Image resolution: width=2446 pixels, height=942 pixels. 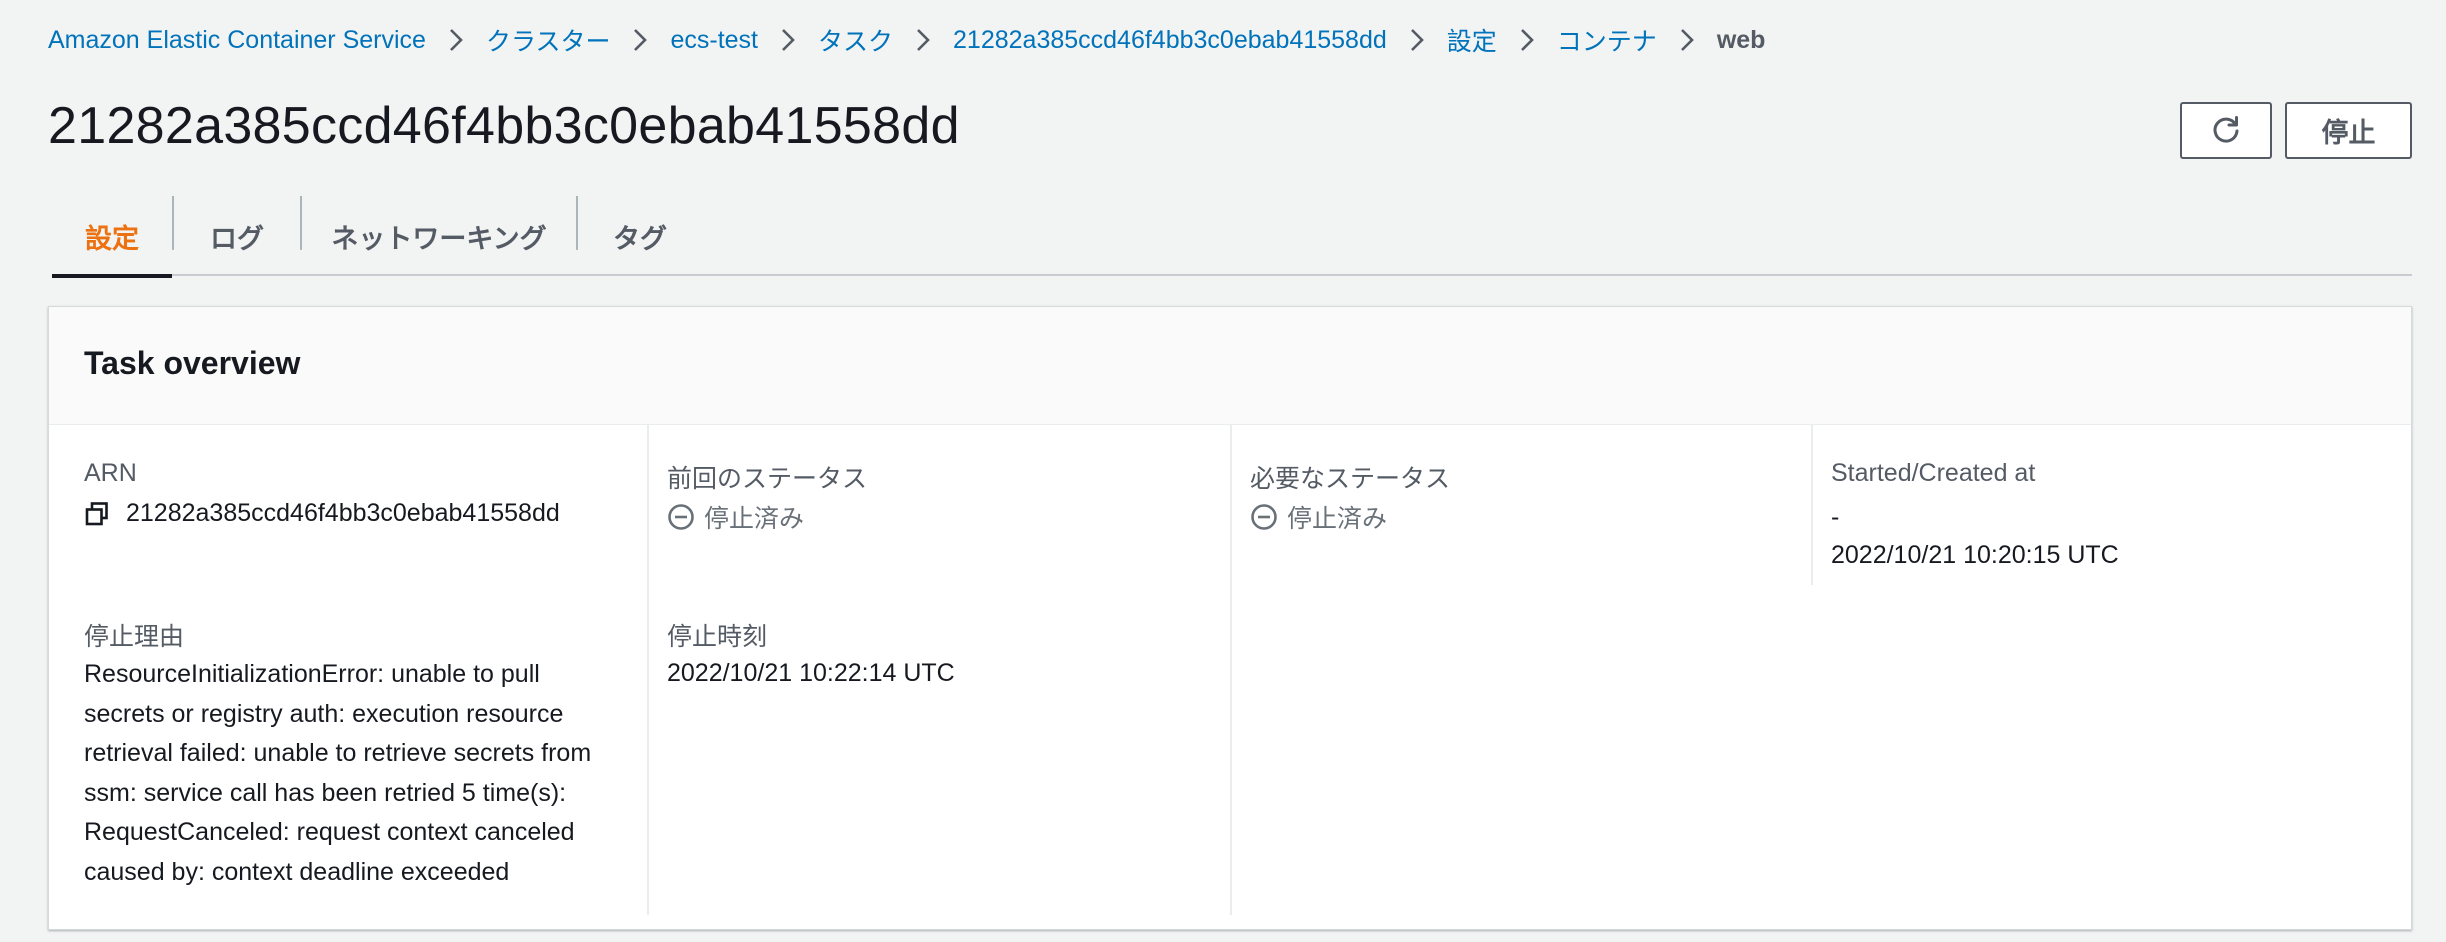 I want to click on panel-title: Task overview, so click(x=192, y=363).